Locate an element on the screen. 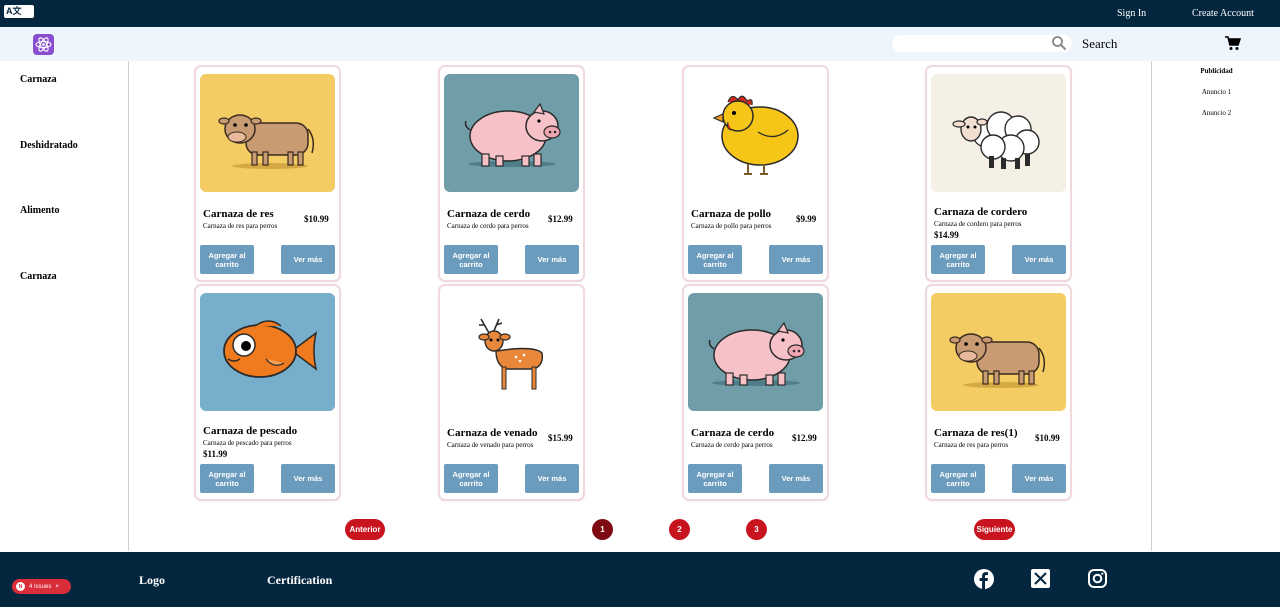  issues-count: 4 Issues is located at coordinates (40, 586).